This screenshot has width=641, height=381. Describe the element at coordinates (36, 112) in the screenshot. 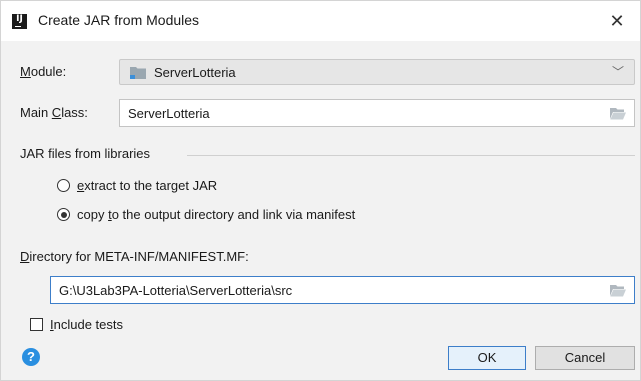

I see `main-class-label-prefix: Main` at that location.